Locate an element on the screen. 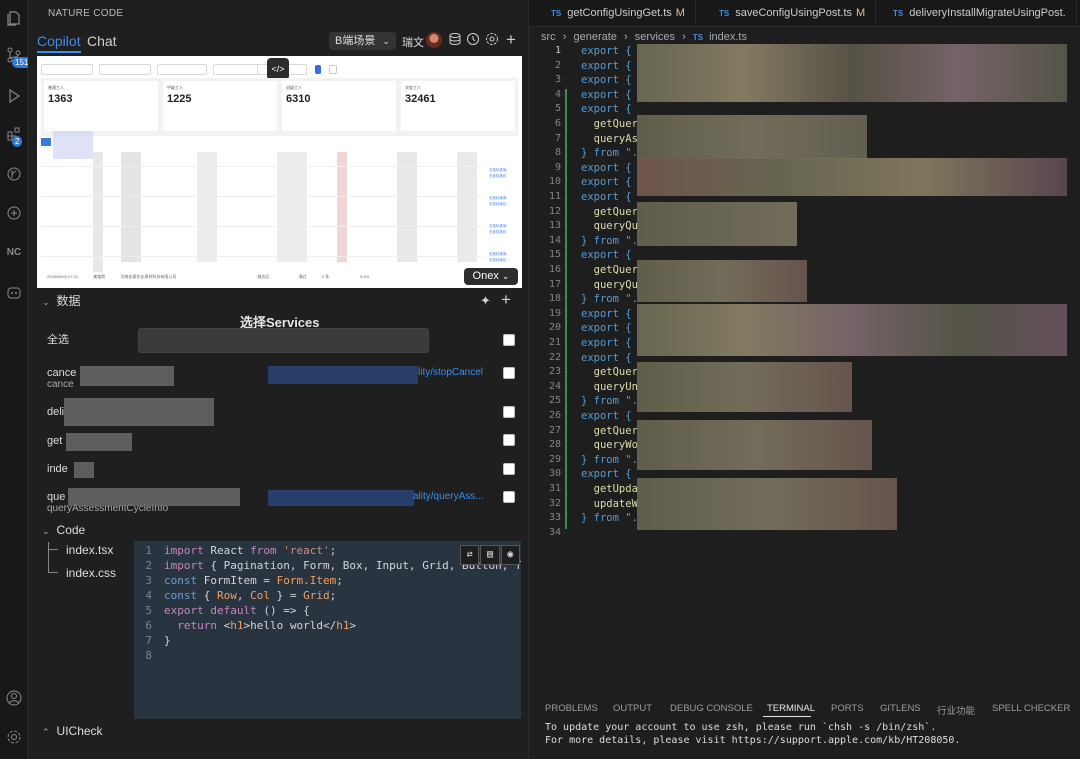  select-all-checkbox is located at coordinates (509, 340).